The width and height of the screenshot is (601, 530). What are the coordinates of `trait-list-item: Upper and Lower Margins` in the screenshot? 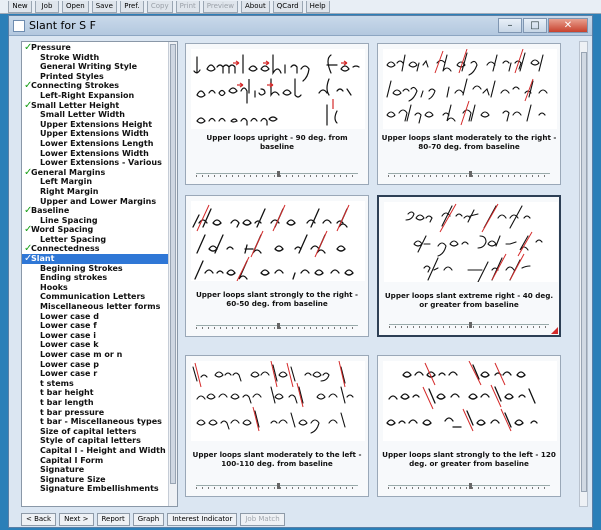 It's located at (95, 202).